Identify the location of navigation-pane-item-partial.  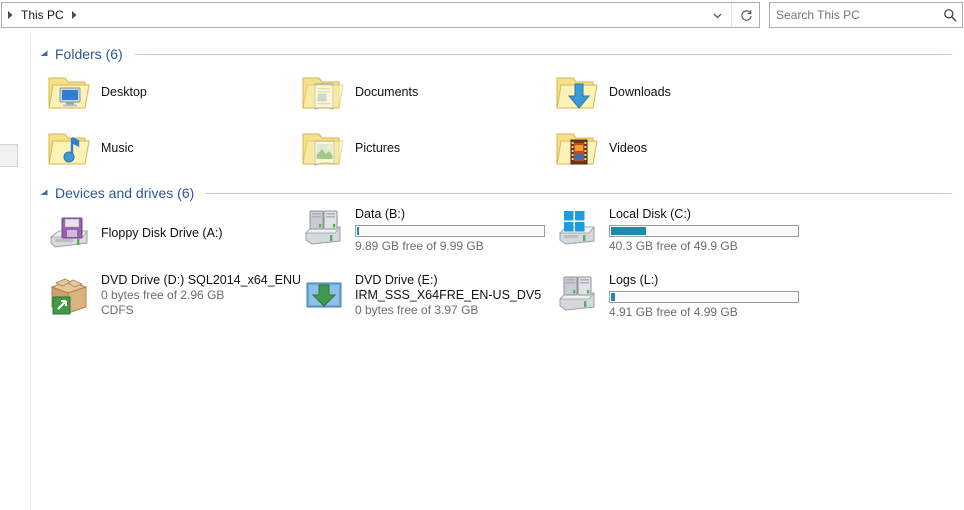
(9, 155).